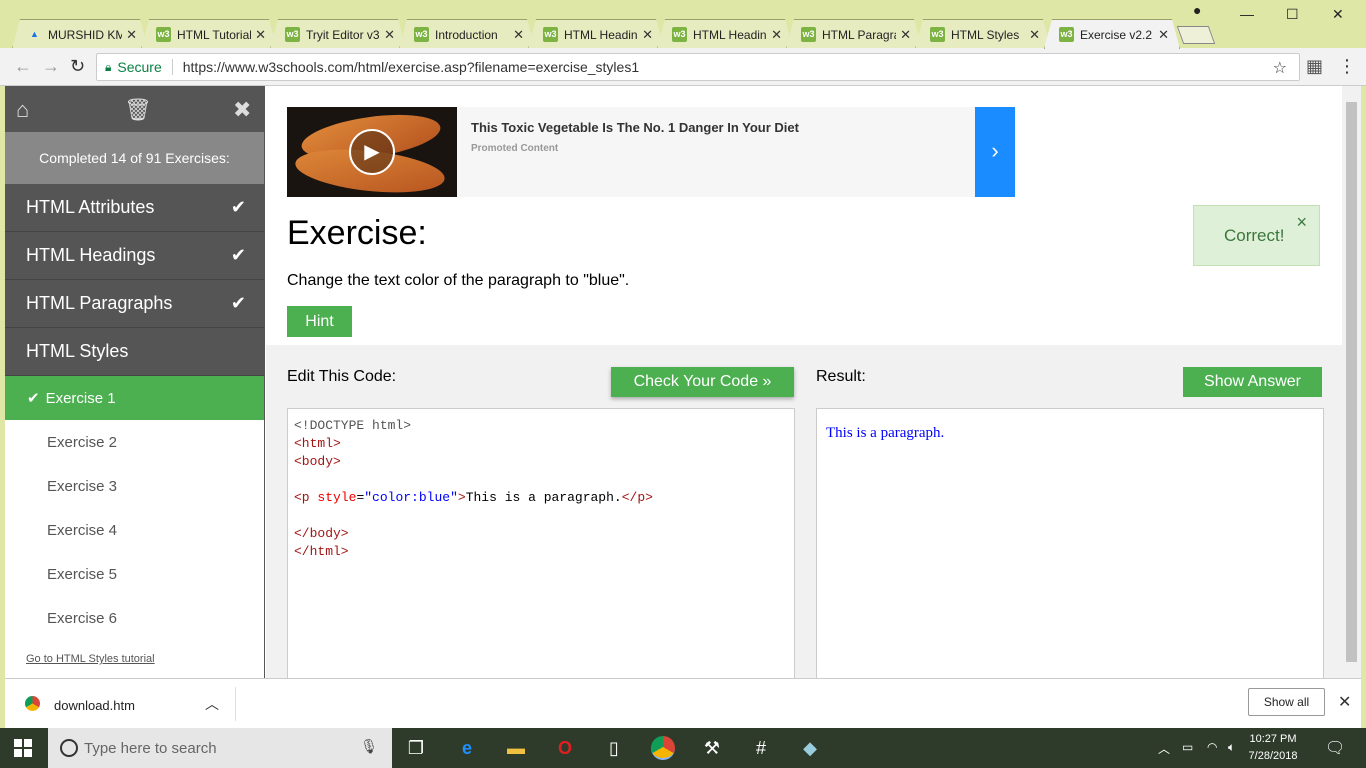 The height and width of the screenshot is (768, 1366). Describe the element at coordinates (730, 34) in the screenshot. I see `tab-label: HTML Headings` at that location.